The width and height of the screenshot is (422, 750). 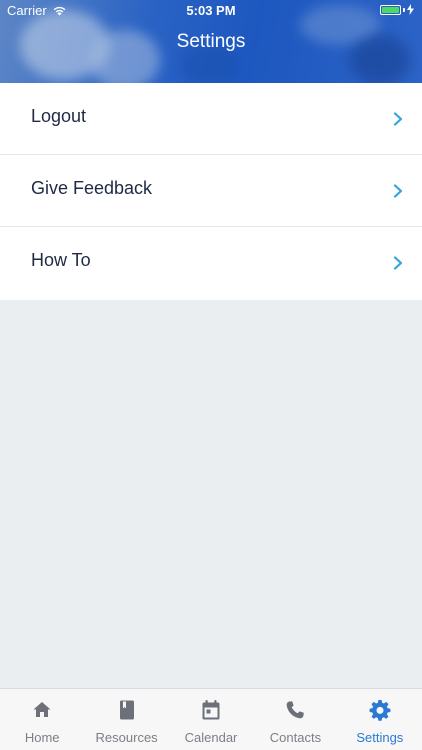 I want to click on tab-label: Settings, so click(x=380, y=737).